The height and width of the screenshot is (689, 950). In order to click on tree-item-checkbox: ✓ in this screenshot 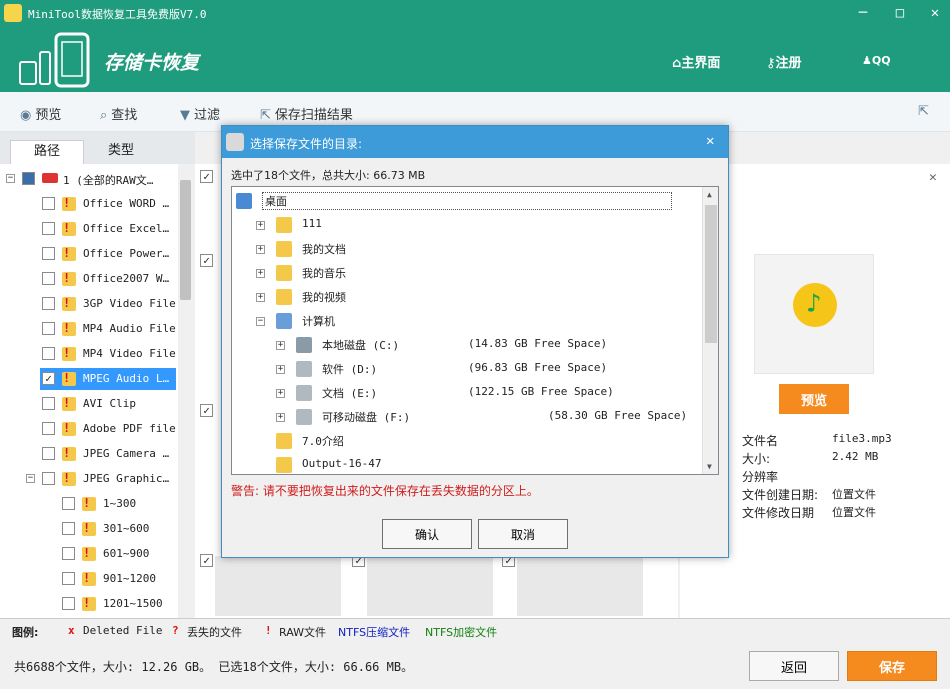, I will do `click(48, 378)`.